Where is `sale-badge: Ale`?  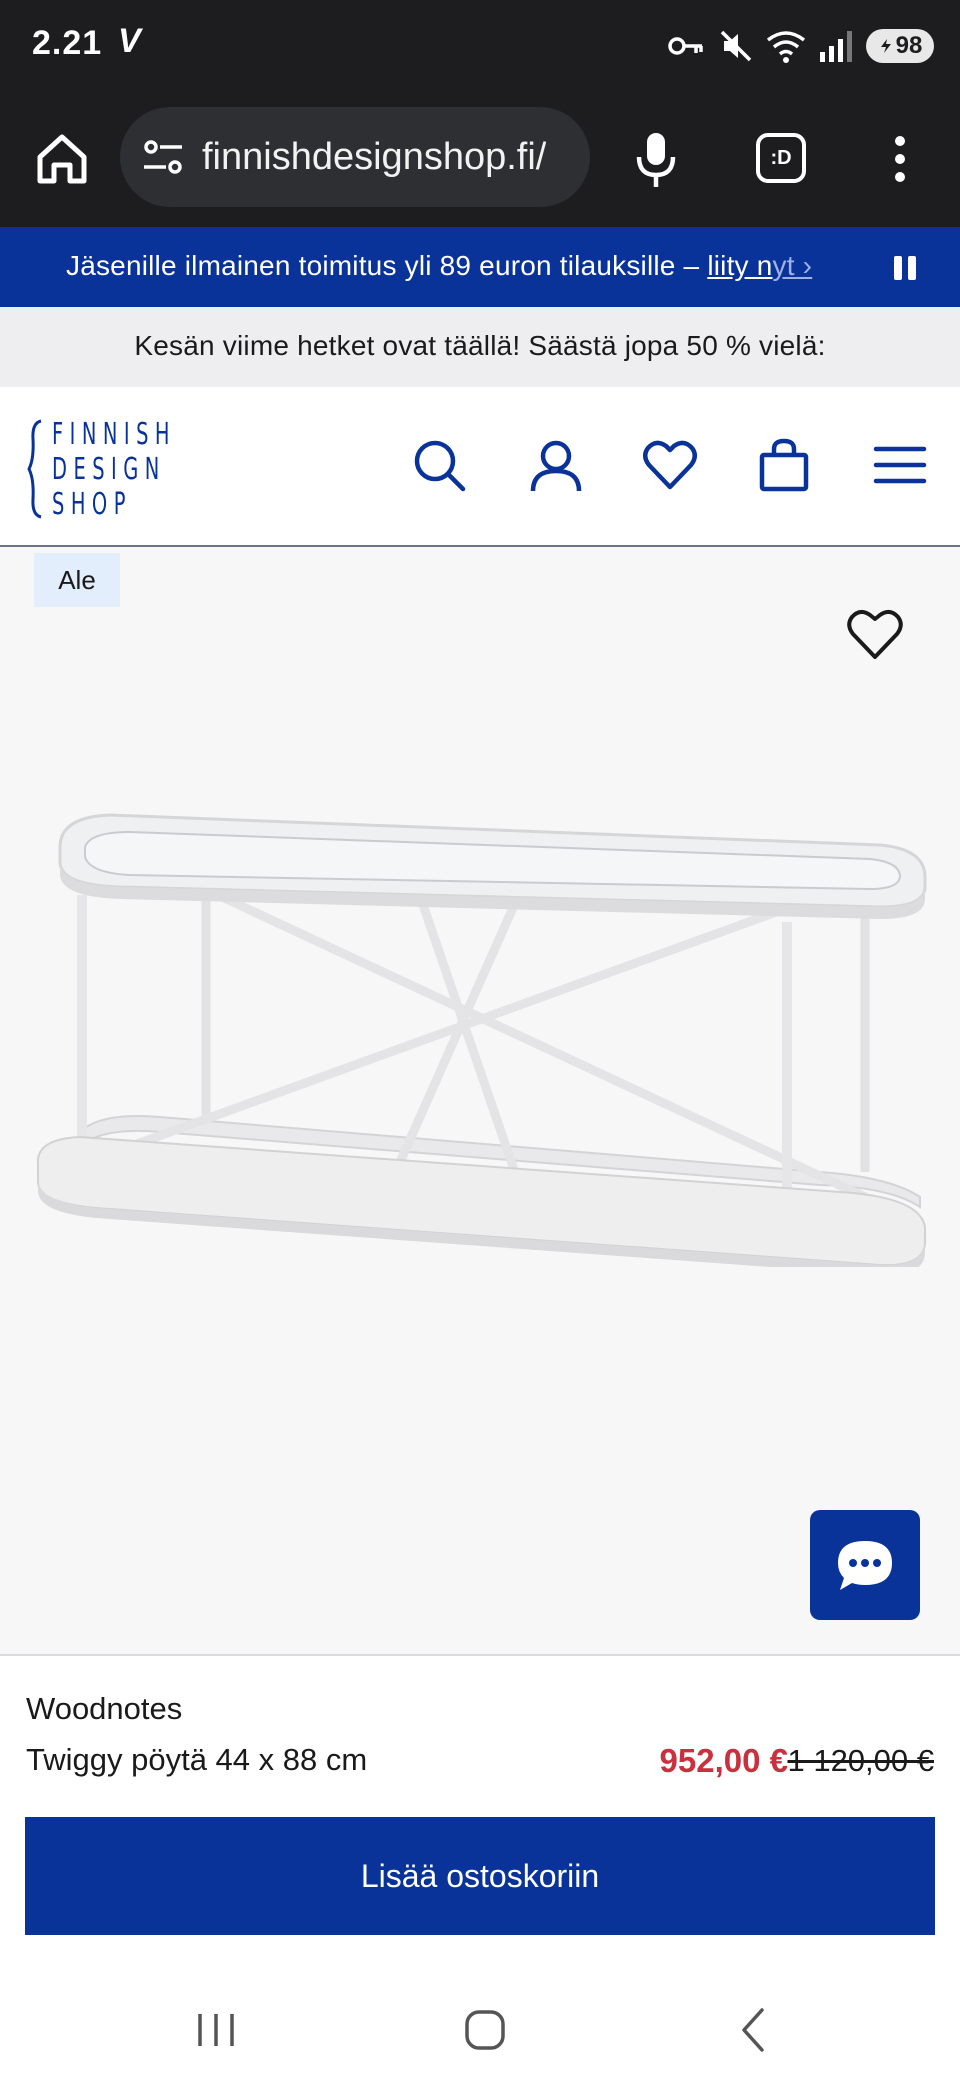 sale-badge: Ale is located at coordinates (77, 580).